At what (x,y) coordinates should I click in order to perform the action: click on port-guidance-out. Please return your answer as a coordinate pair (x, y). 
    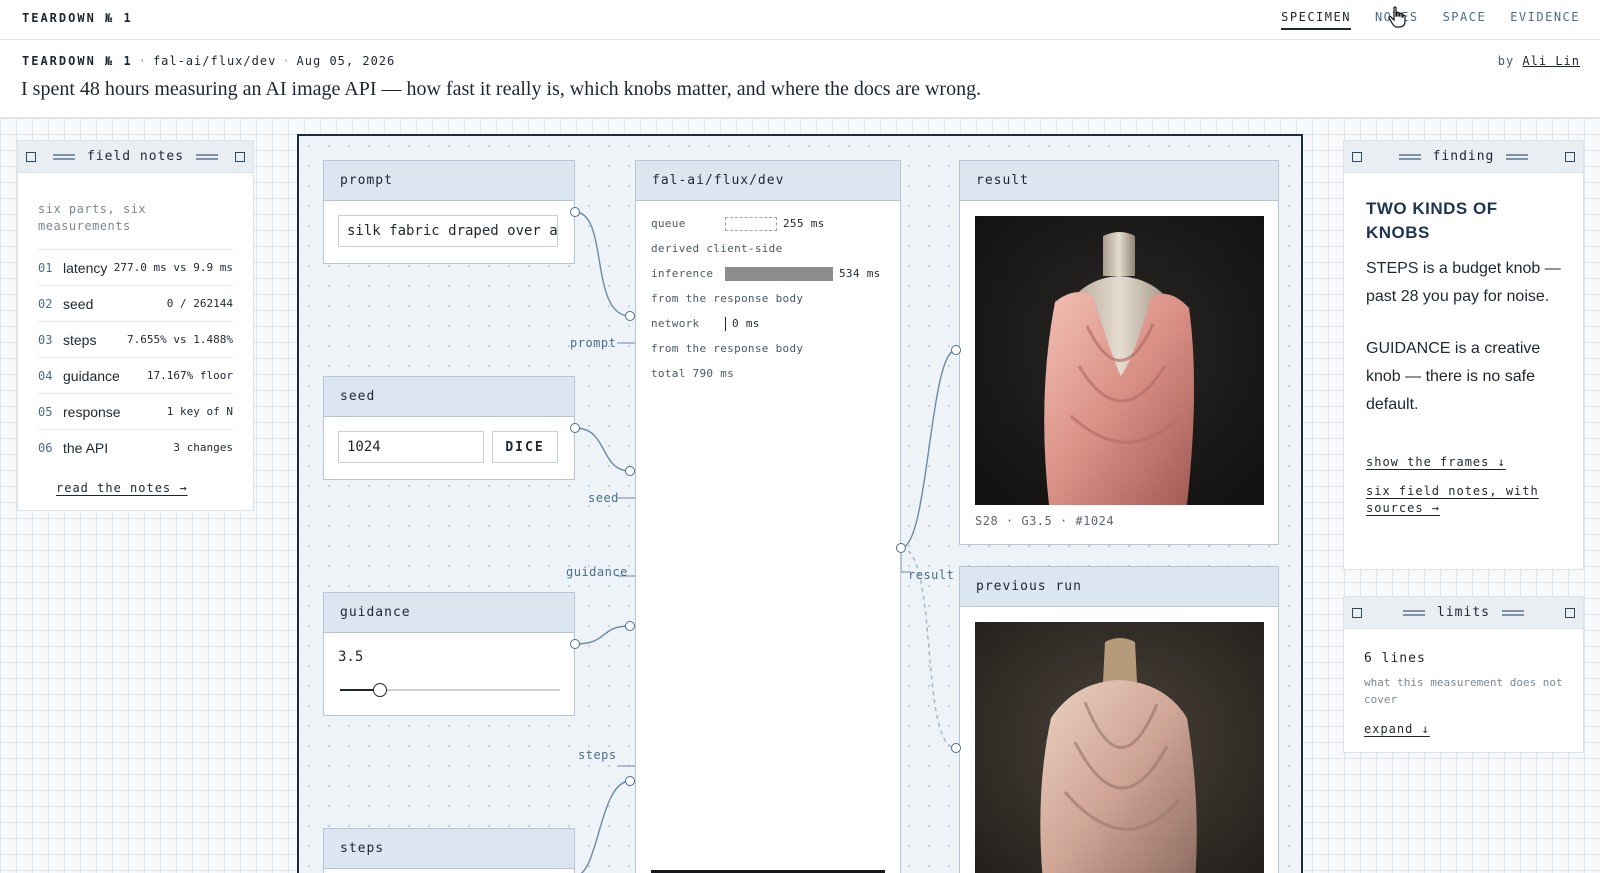
    Looking at the image, I should click on (575, 644).